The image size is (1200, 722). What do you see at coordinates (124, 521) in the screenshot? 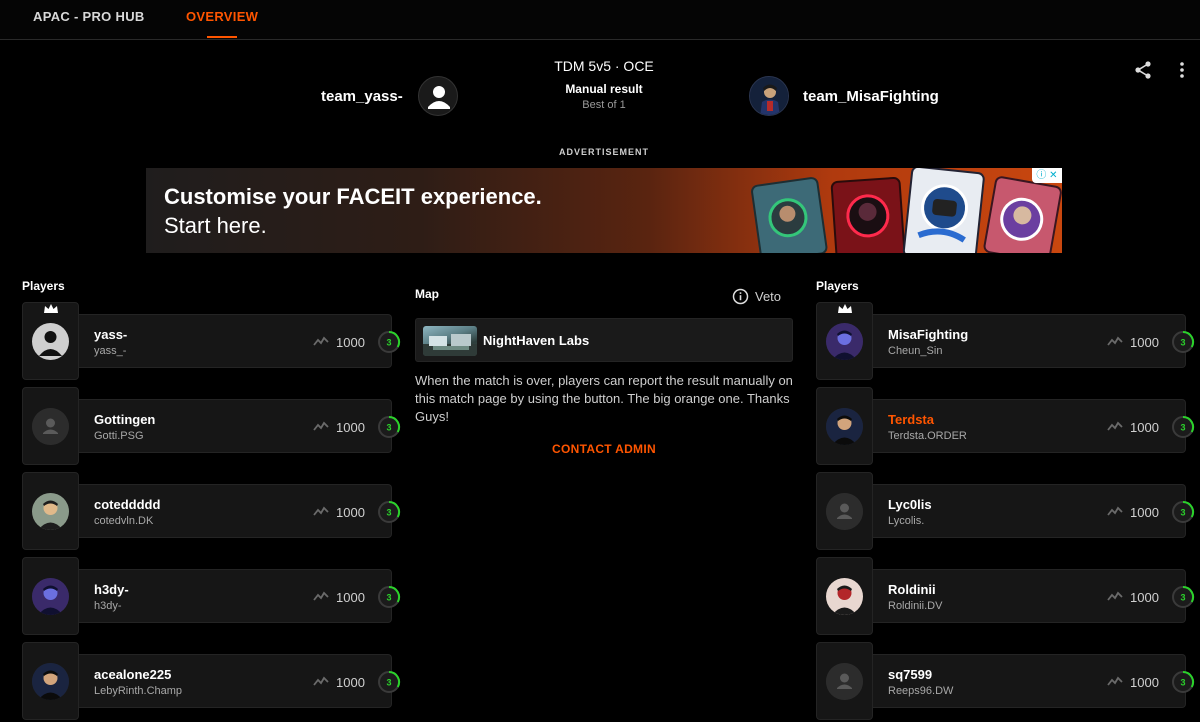
I see `player-game-id: cotedvln.DK` at bounding box center [124, 521].